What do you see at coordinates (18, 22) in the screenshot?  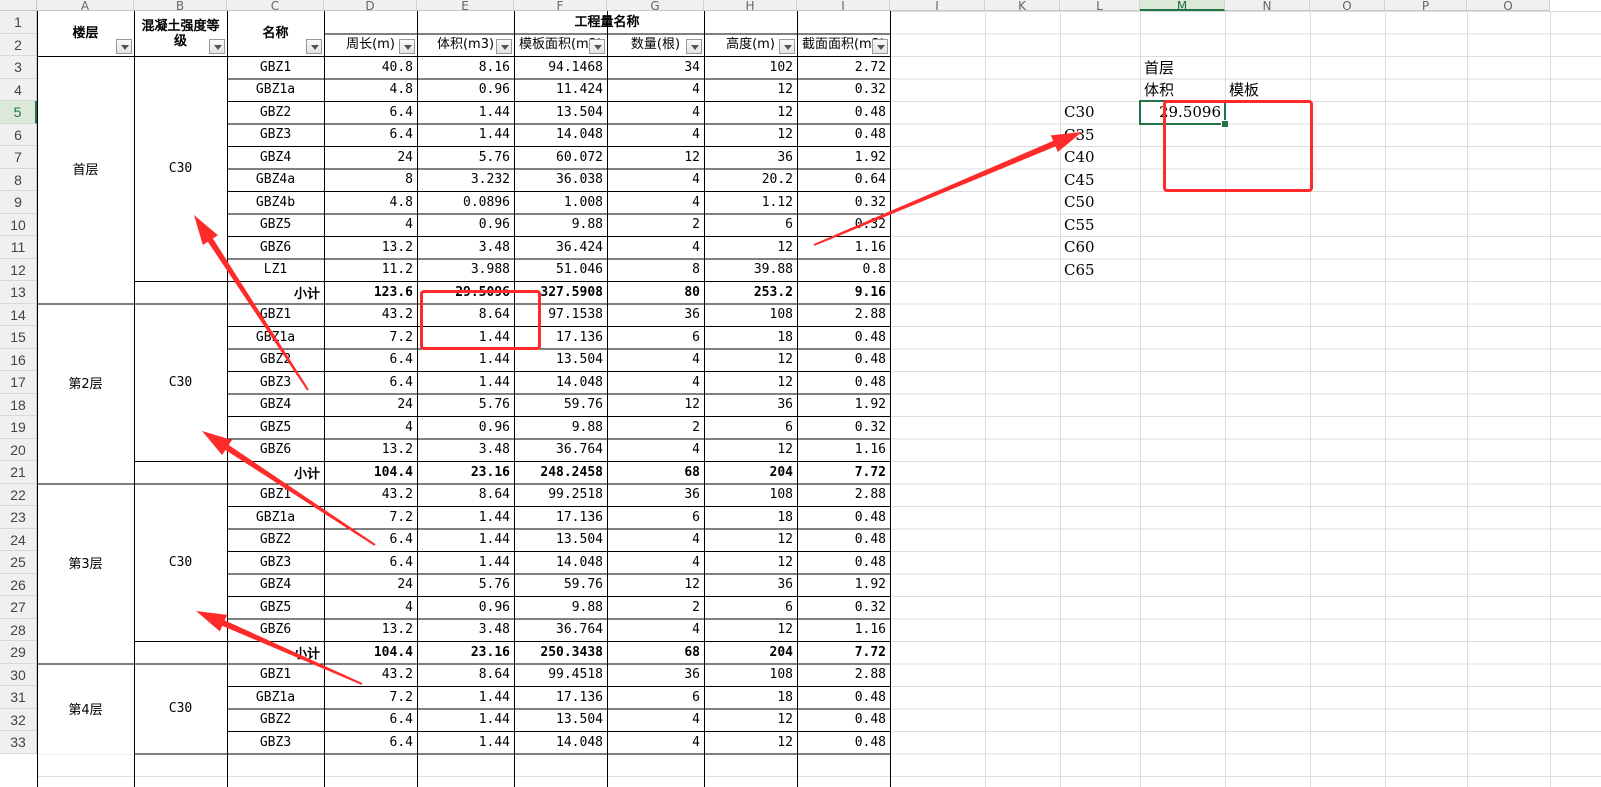 I see `row-header-1: 1` at bounding box center [18, 22].